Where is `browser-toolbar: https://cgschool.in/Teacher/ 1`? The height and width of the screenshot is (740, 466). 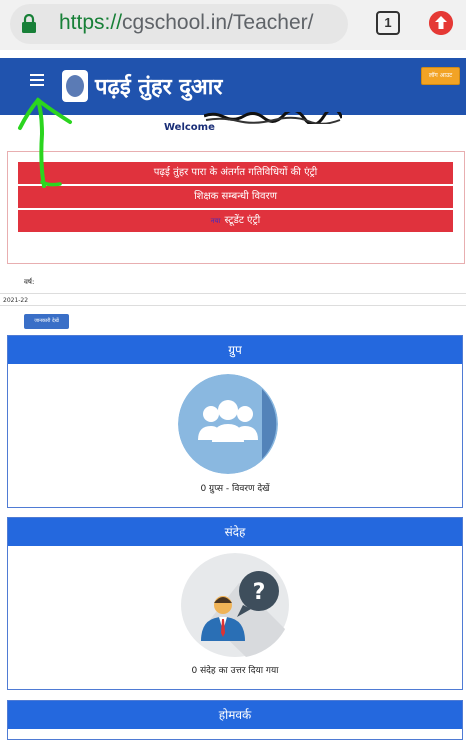 browser-toolbar: https://cgschool.in/Teacher/ 1 is located at coordinates (233, 25).